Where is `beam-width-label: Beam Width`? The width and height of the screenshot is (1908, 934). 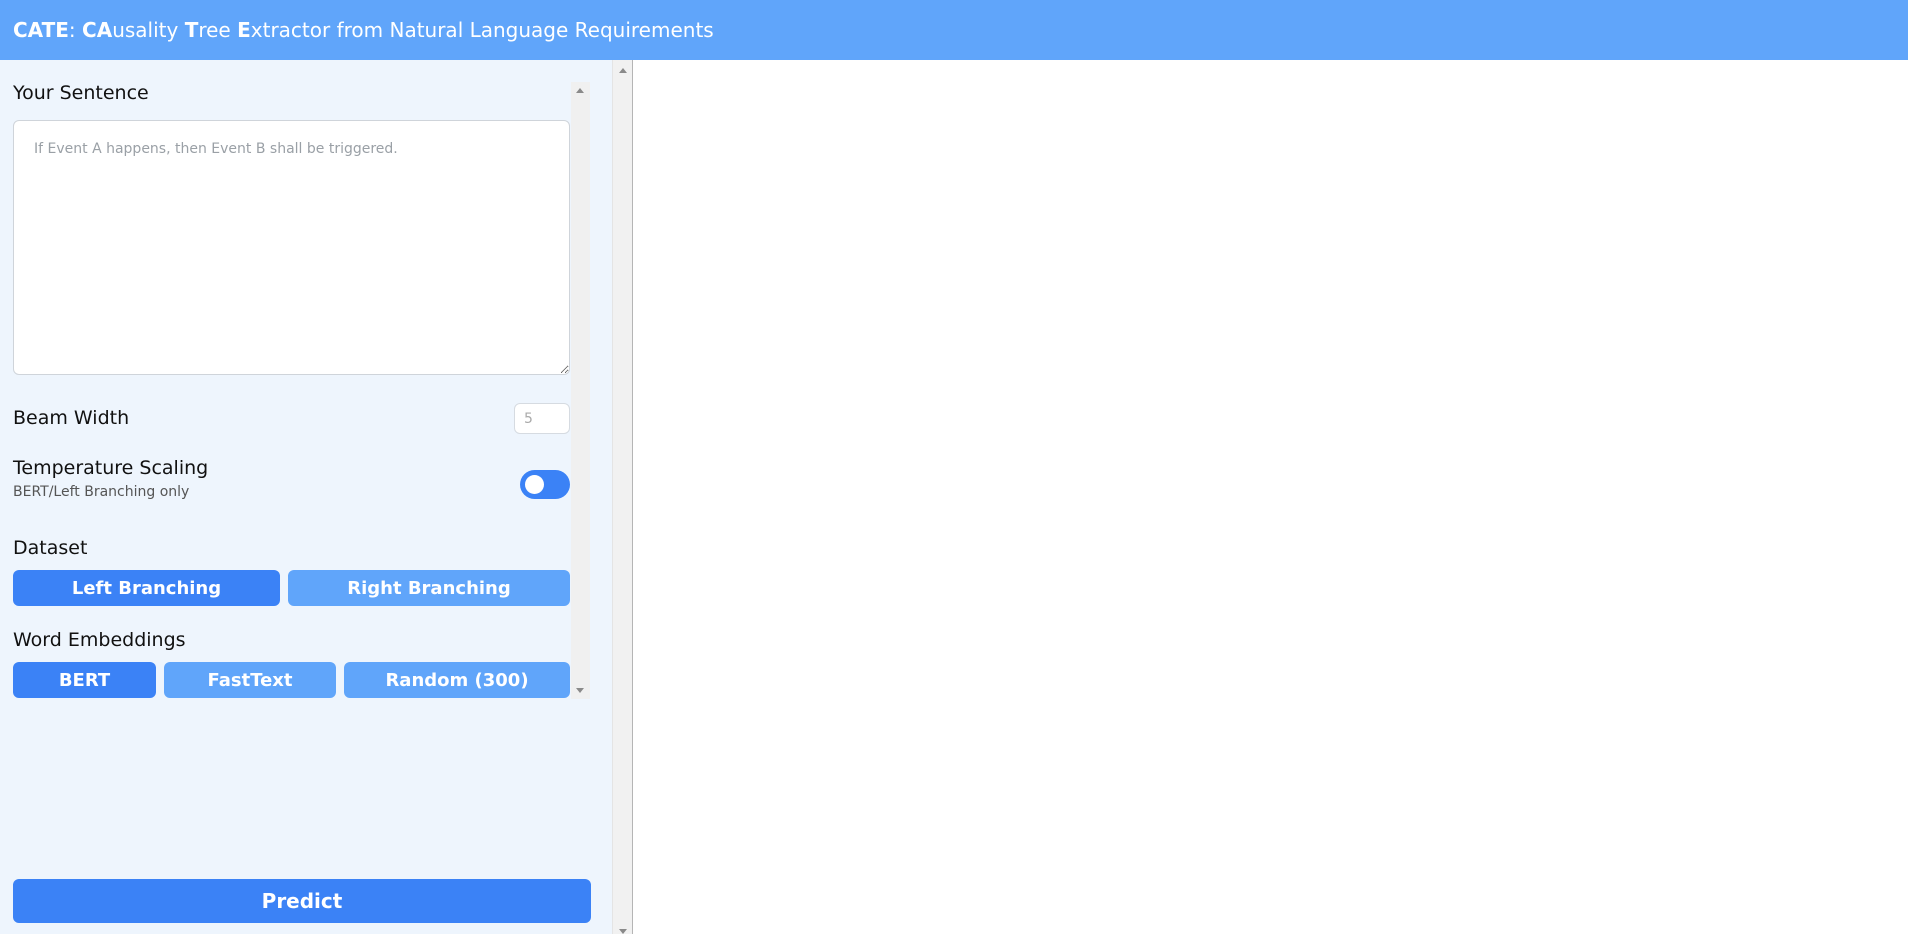
beam-width-label: Beam Width is located at coordinates (71, 418).